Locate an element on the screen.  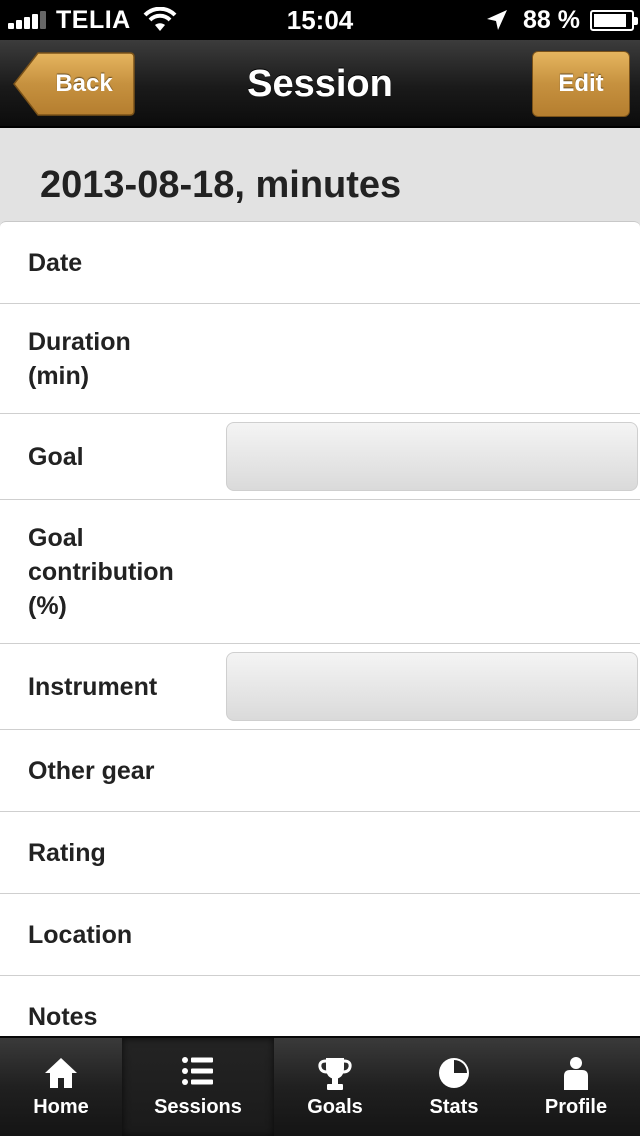
back-button-label: Back is located at coordinates (84, 83).